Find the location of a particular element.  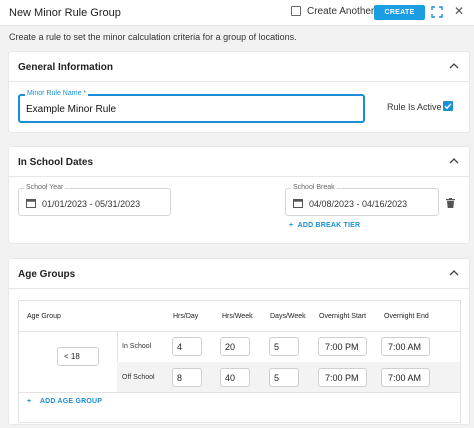

column-header-days-week: Days/Week is located at coordinates (288, 316).